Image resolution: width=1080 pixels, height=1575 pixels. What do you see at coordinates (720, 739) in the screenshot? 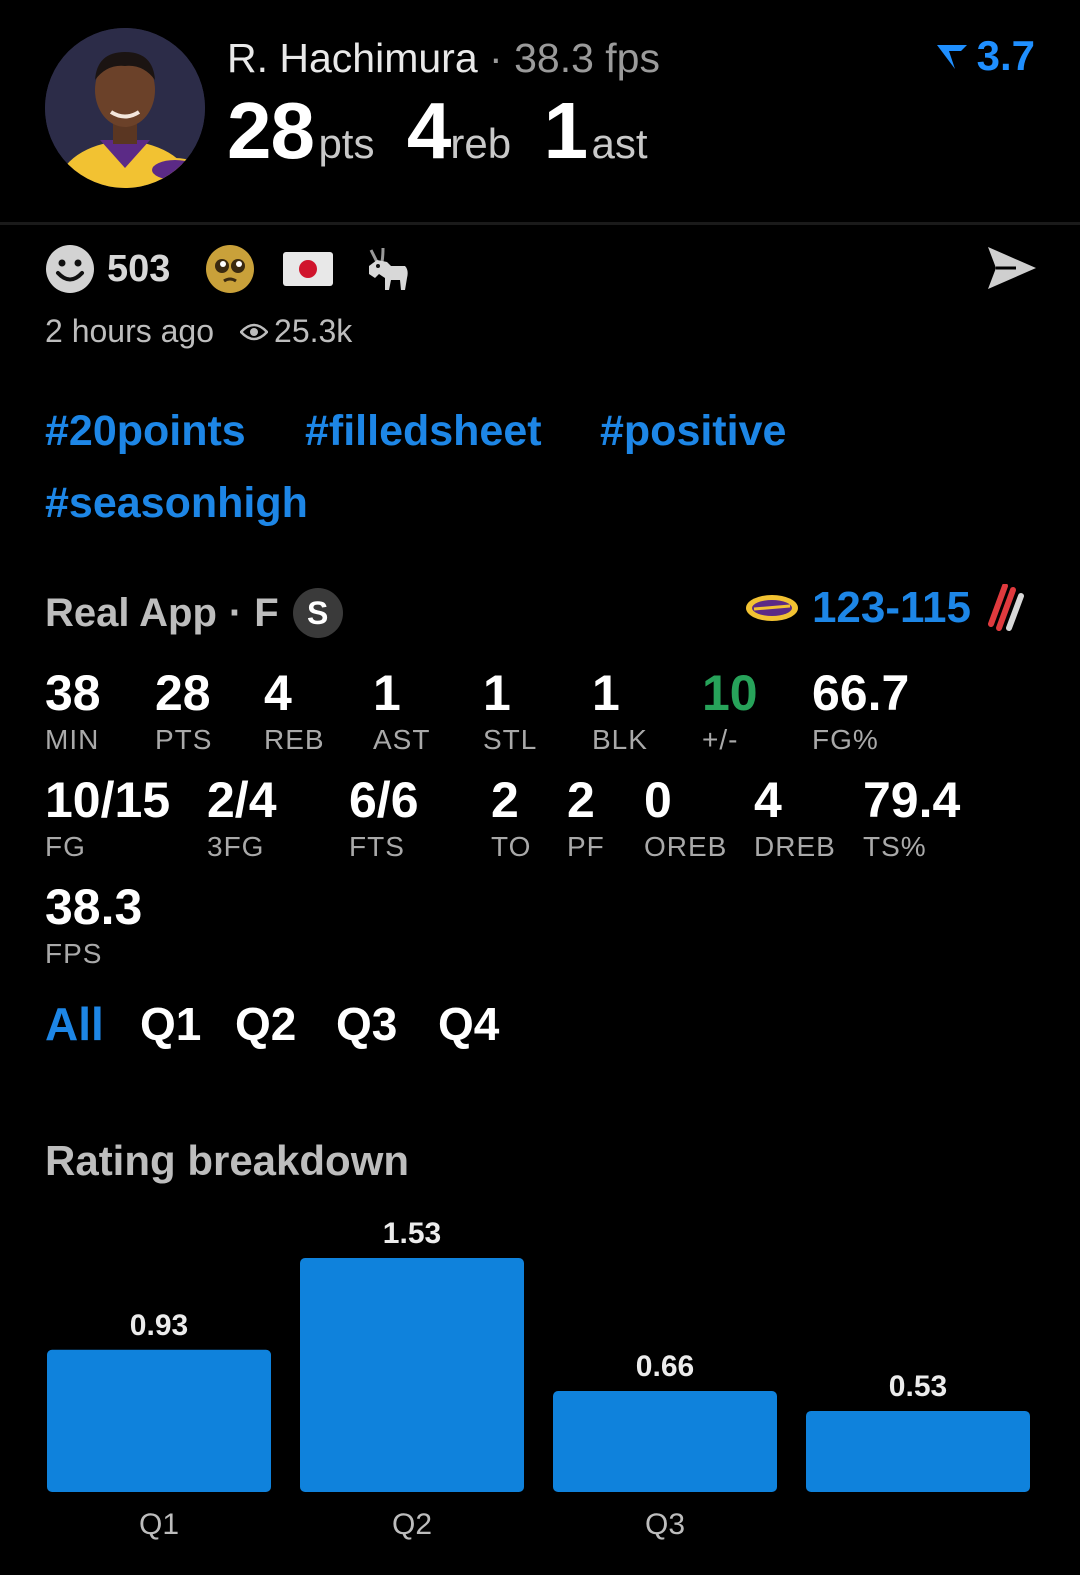
I see `stat-label: +/-` at bounding box center [720, 739].